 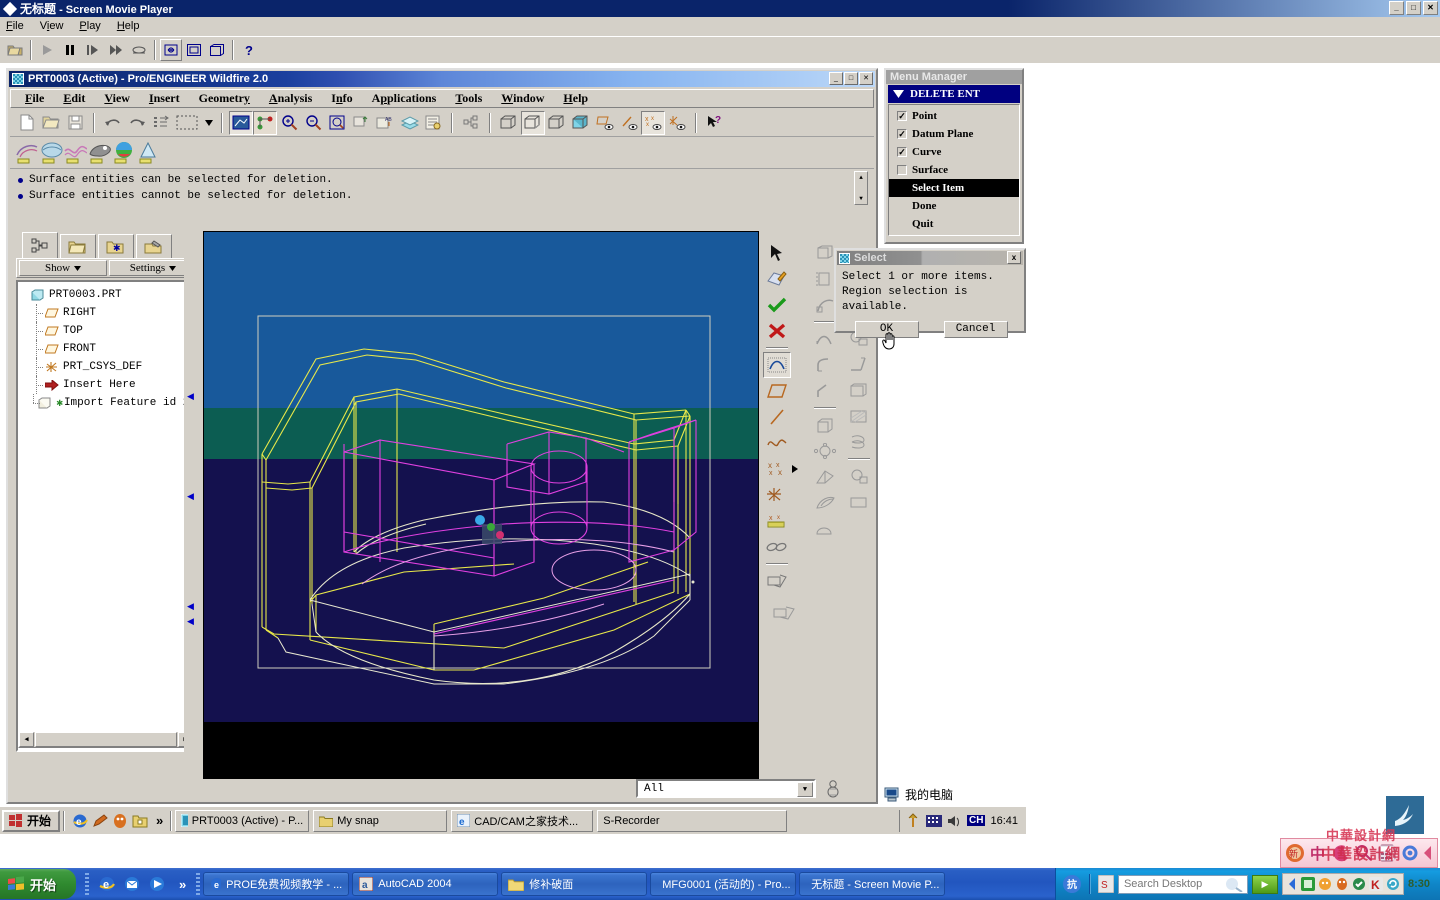 I want to click on chevron-down-icon, so click(x=209, y=123).